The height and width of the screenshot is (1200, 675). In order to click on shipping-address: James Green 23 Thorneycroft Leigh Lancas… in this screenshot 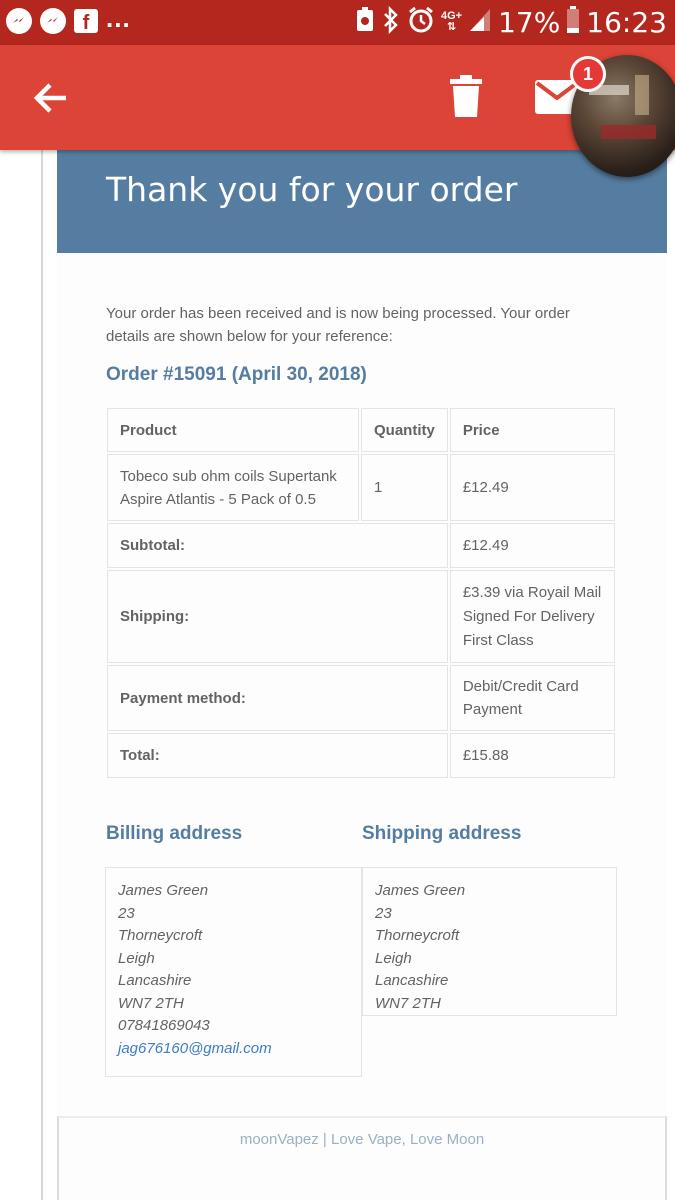, I will do `click(489, 941)`.